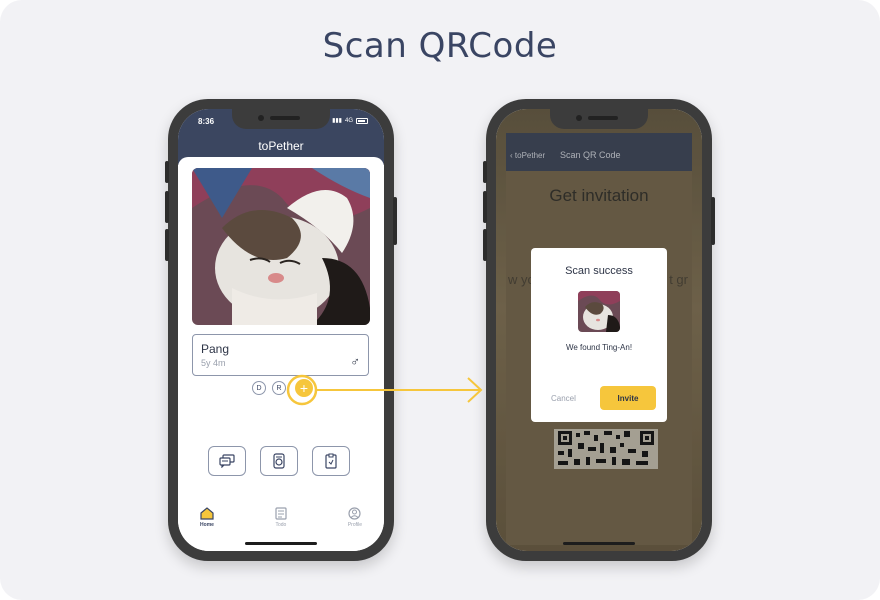  Describe the element at coordinates (355, 513) in the screenshot. I see `profile-icon` at that location.